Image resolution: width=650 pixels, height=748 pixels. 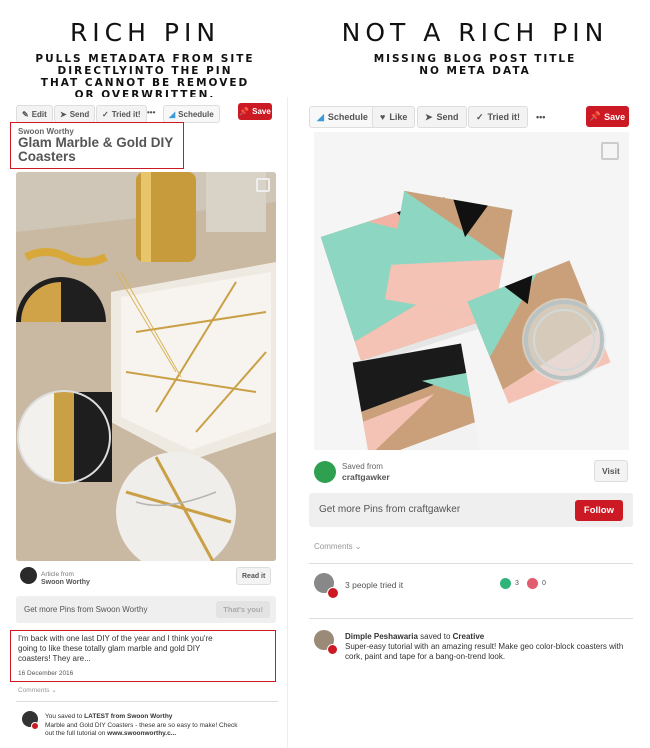 What do you see at coordinates (505, 583) in the screenshot?
I see `happy-face-icon` at bounding box center [505, 583].